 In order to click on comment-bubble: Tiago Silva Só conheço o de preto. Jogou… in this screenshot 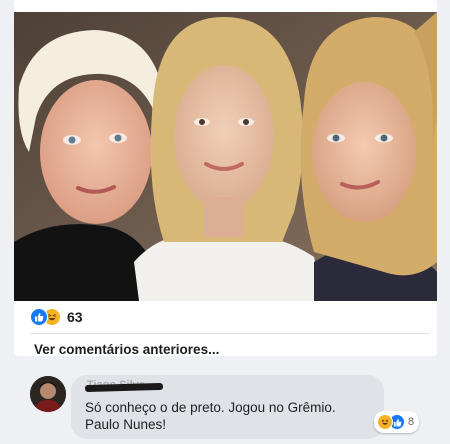, I will do `click(227, 407)`.